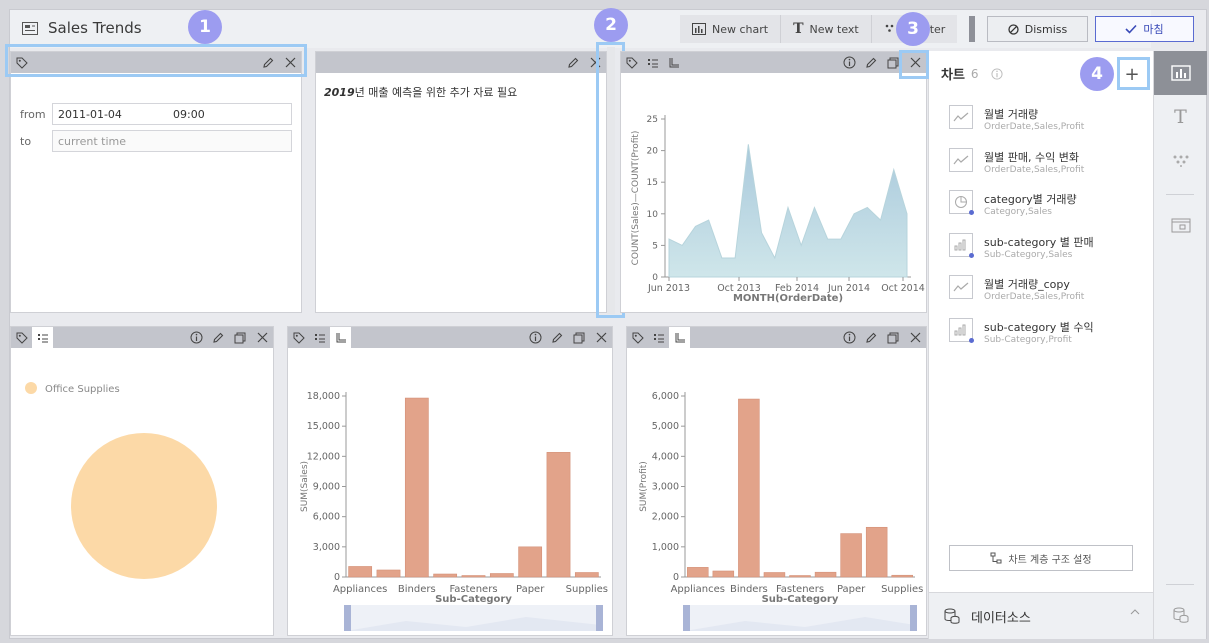  I want to click on new-chart-button: New chart, so click(731, 29).